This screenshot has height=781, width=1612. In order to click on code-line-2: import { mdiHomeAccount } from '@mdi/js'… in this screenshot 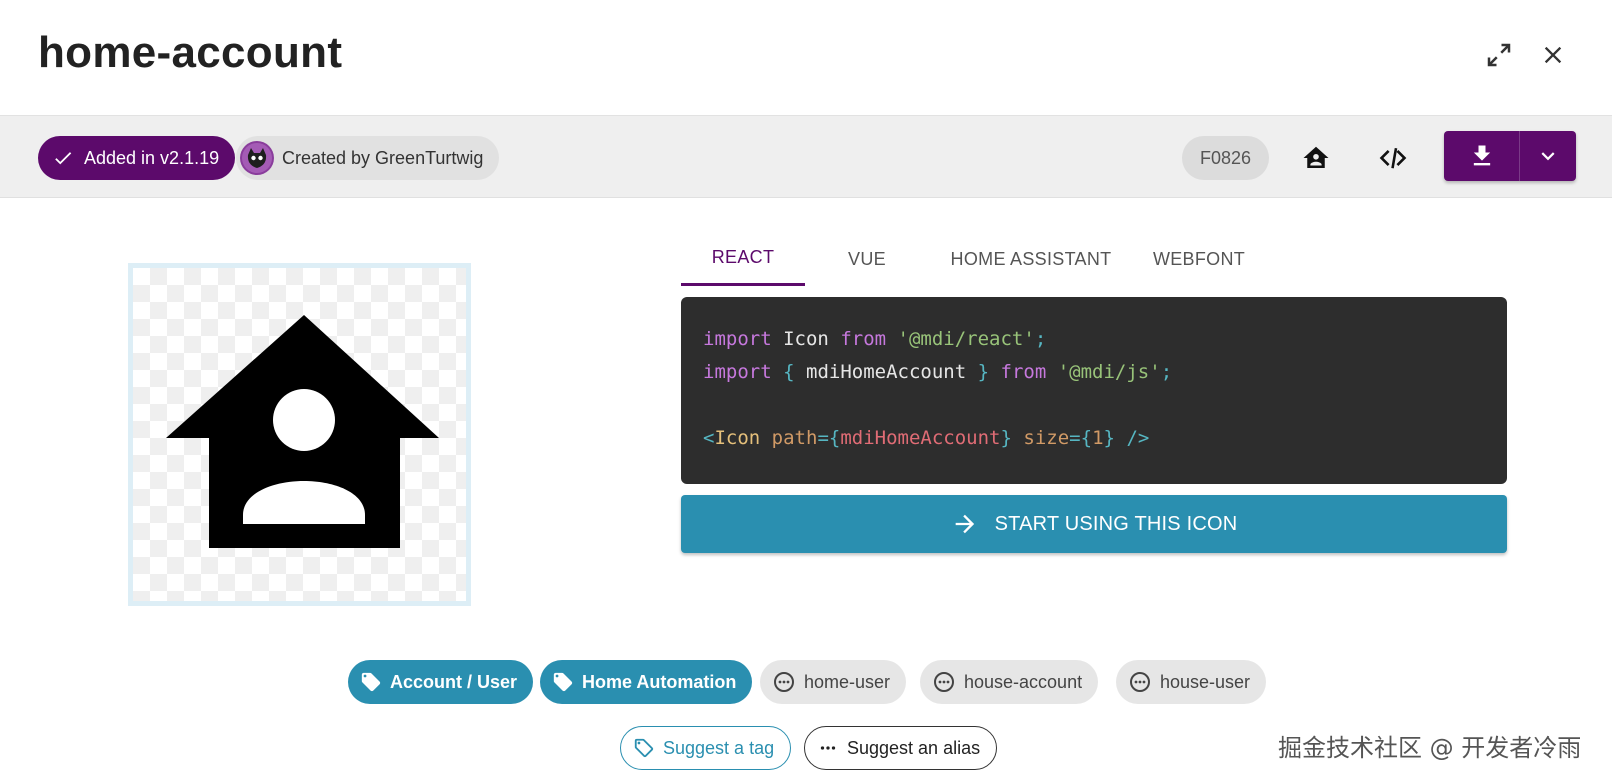, I will do `click(938, 372)`.